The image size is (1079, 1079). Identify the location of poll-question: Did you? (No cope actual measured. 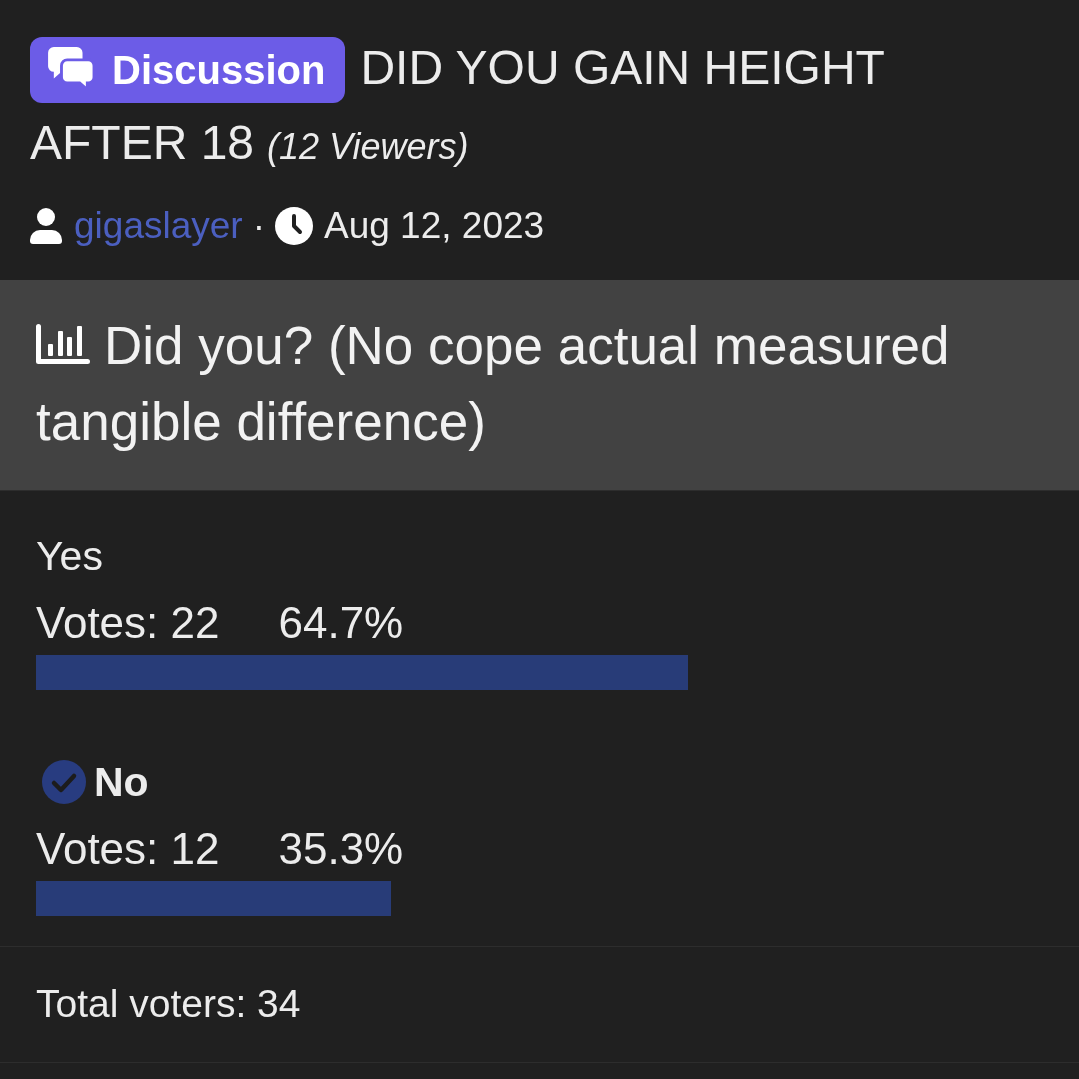
(527, 345).